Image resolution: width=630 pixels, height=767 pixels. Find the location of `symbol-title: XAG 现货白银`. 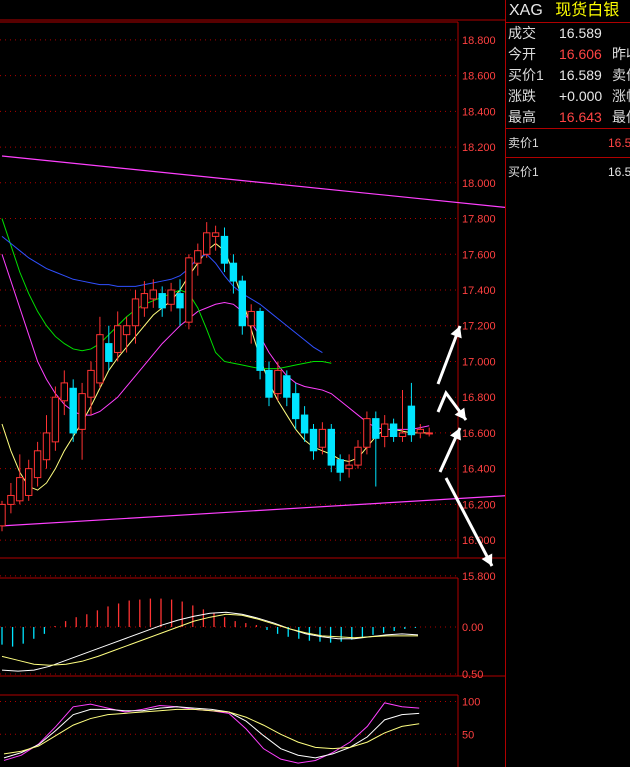

symbol-title: XAG 现货白银 is located at coordinates (568, 11).